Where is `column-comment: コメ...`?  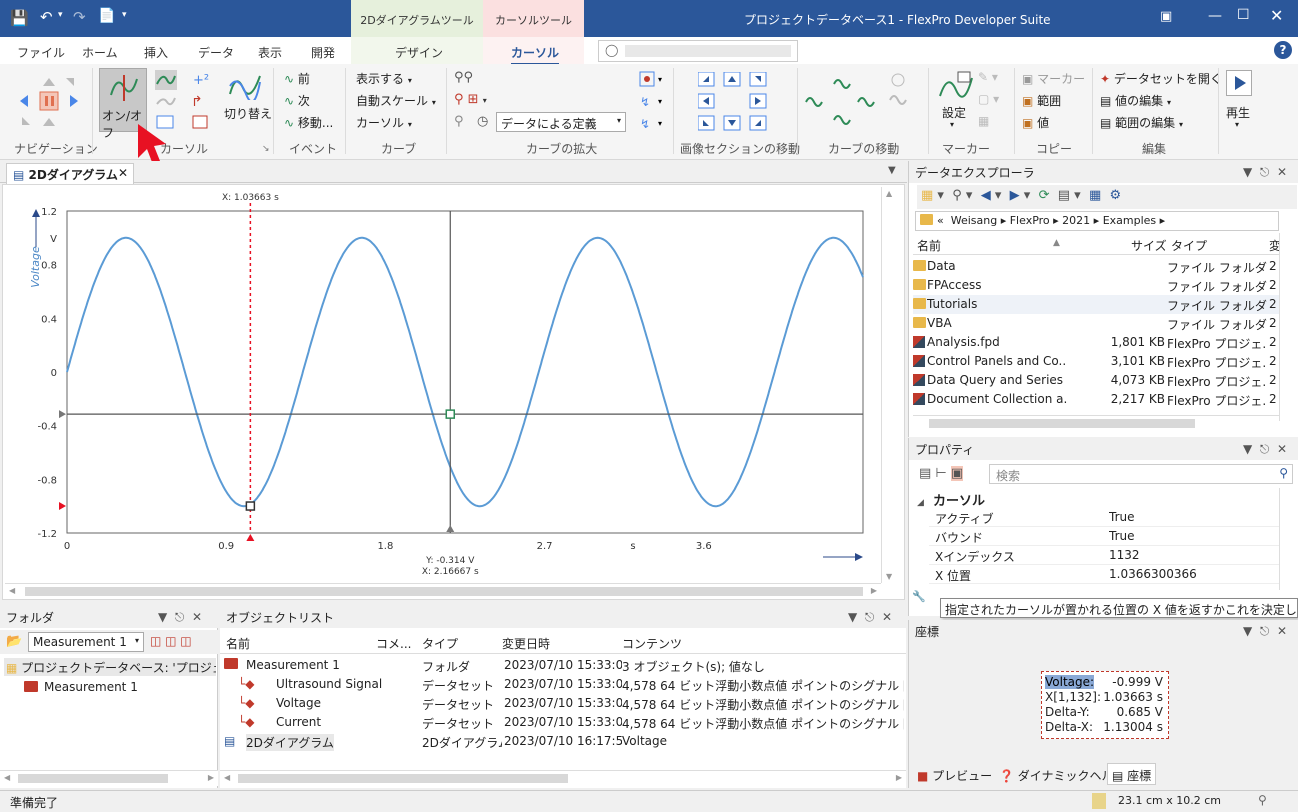
column-comment: コメ... is located at coordinates (393, 643).